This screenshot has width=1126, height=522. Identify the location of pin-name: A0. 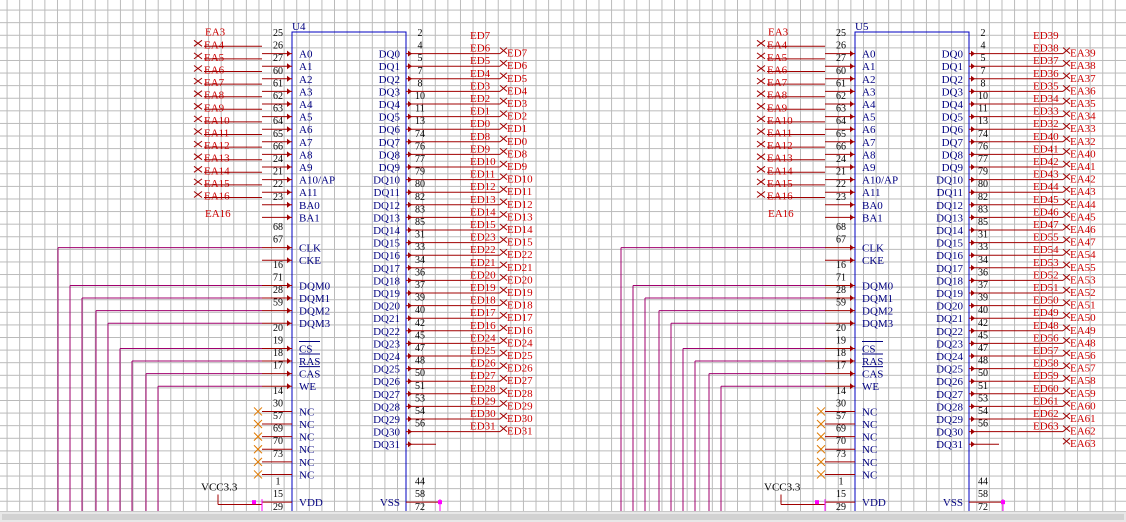
(306, 55).